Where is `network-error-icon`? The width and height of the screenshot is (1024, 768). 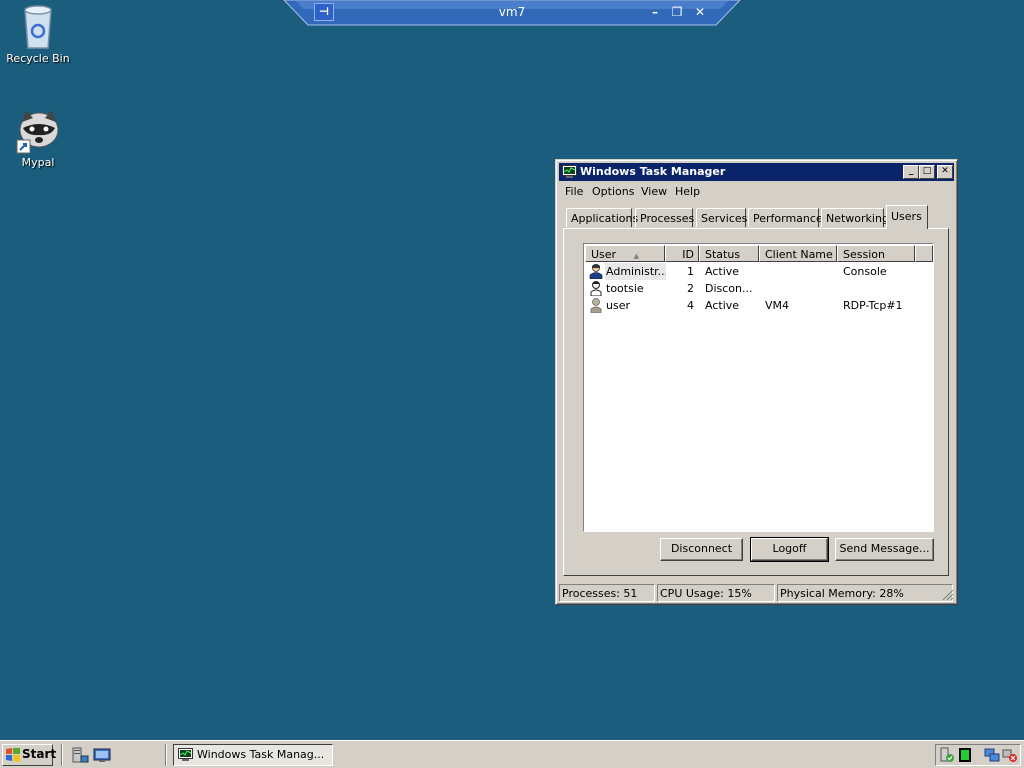
network-error-icon is located at coordinates (1010, 755).